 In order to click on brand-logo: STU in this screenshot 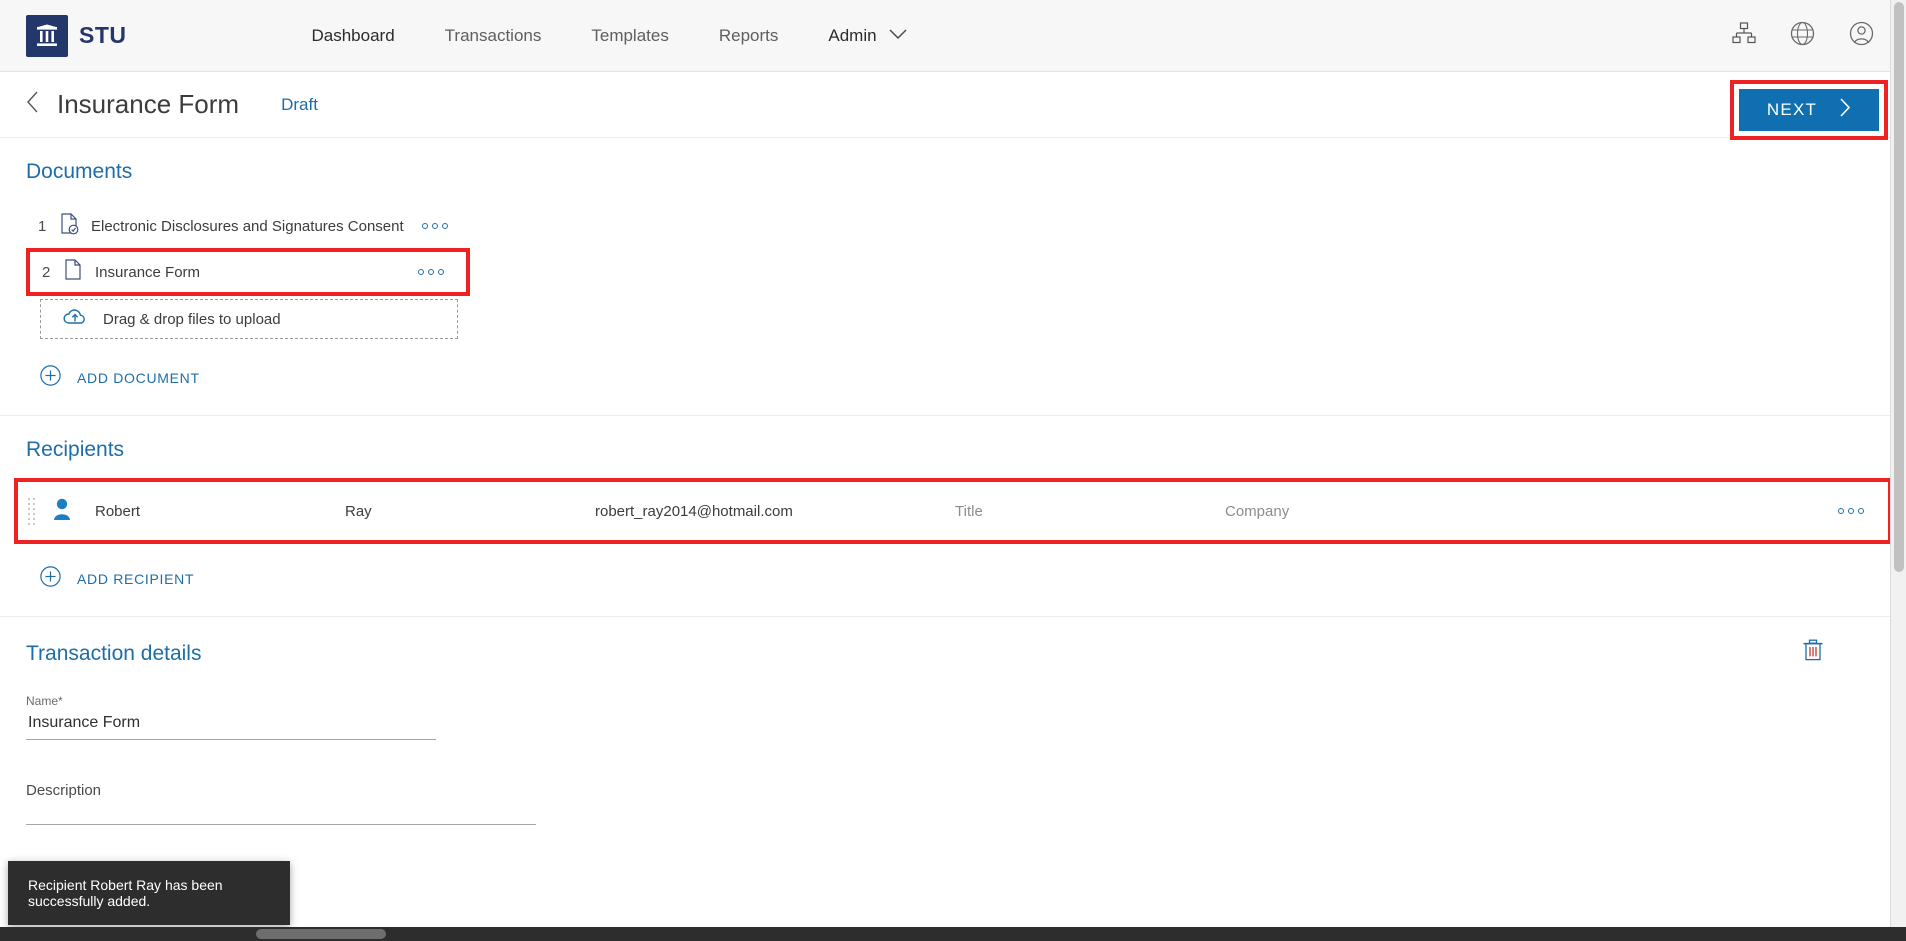, I will do `click(76, 35)`.